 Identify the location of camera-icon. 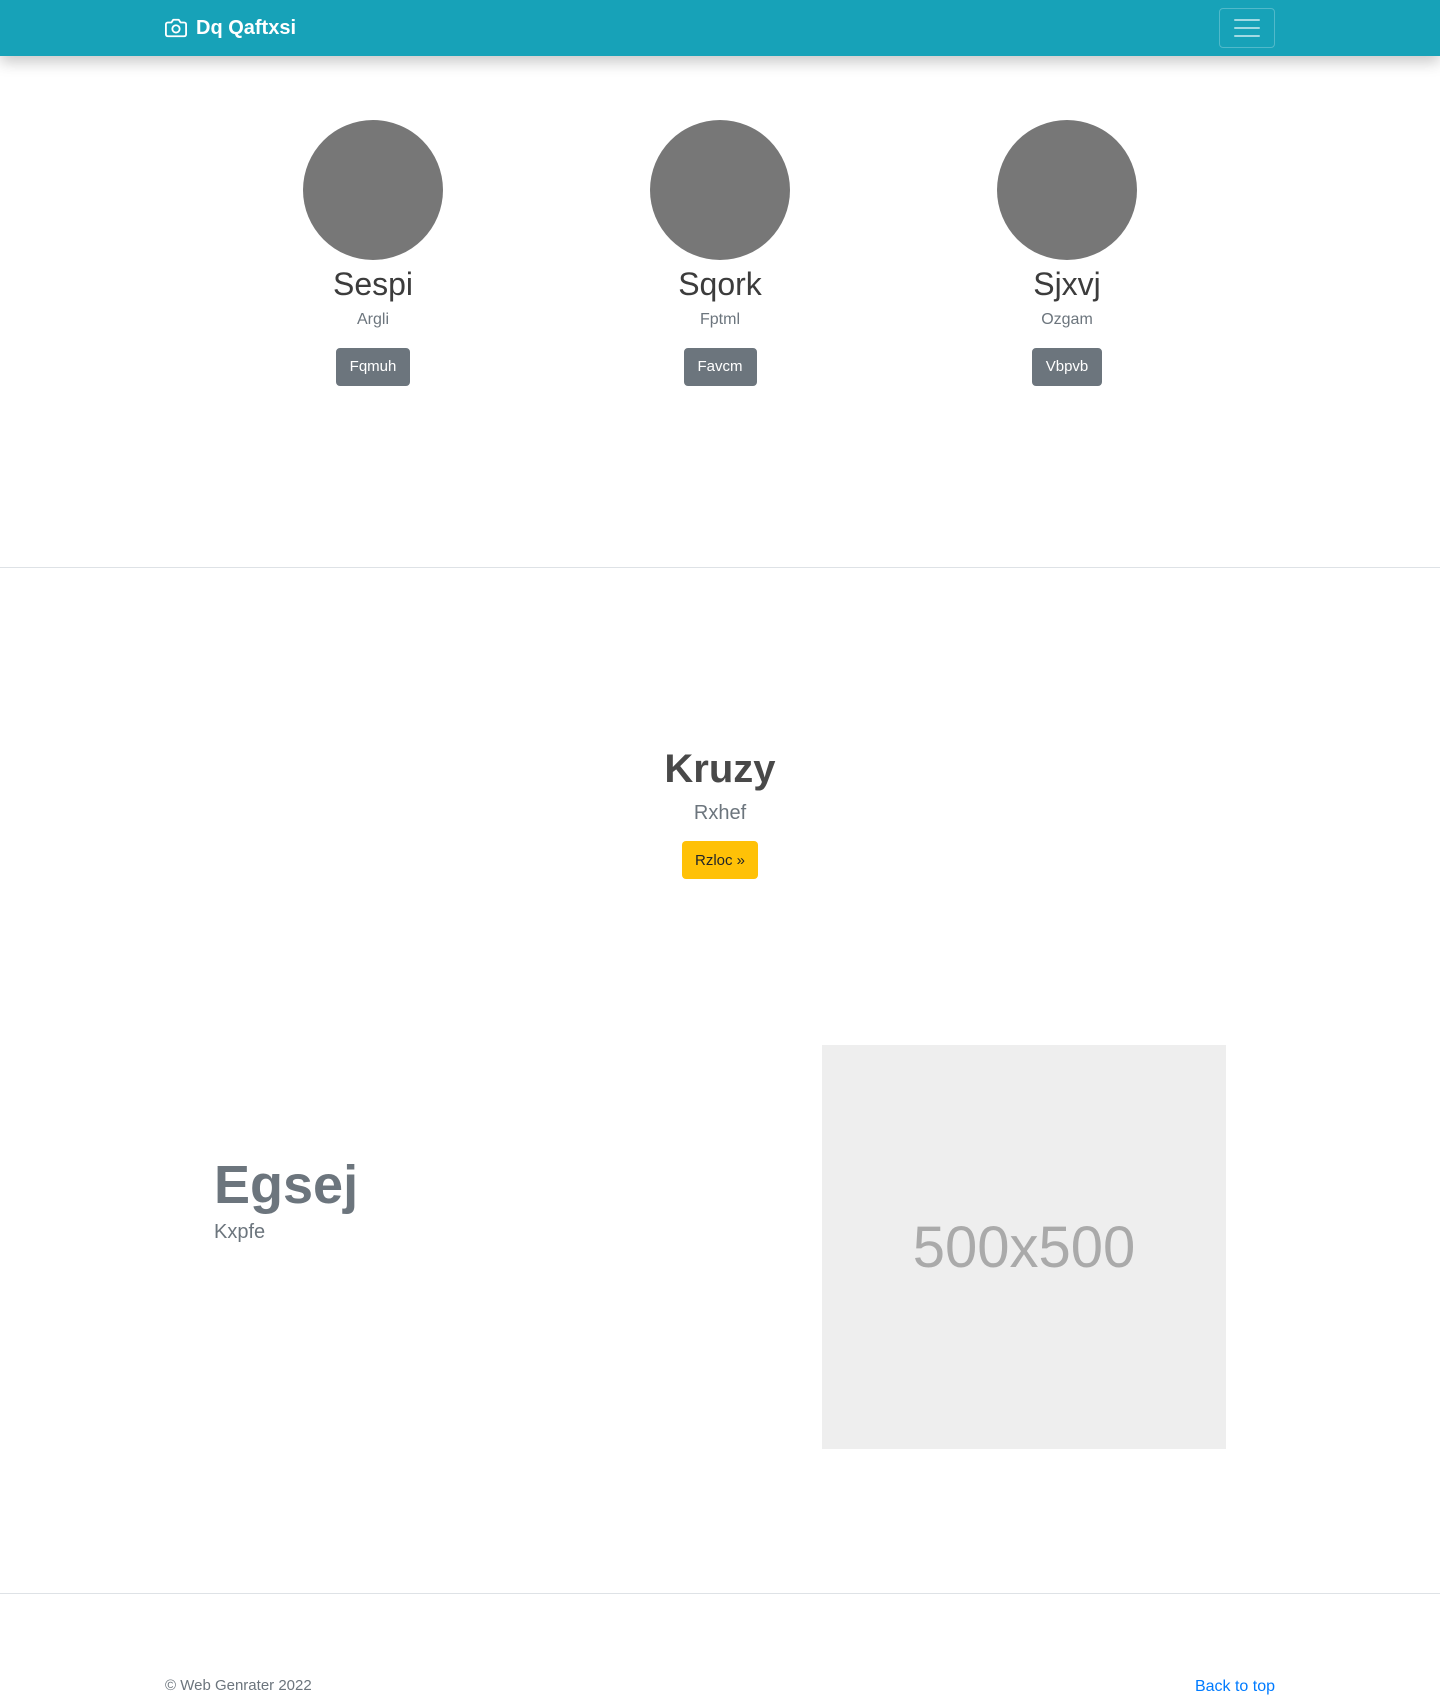
(176, 28).